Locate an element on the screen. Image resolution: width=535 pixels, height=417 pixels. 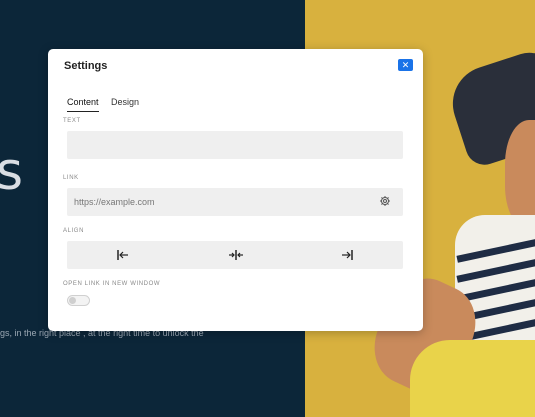
align-left-button is located at coordinates (123, 255).